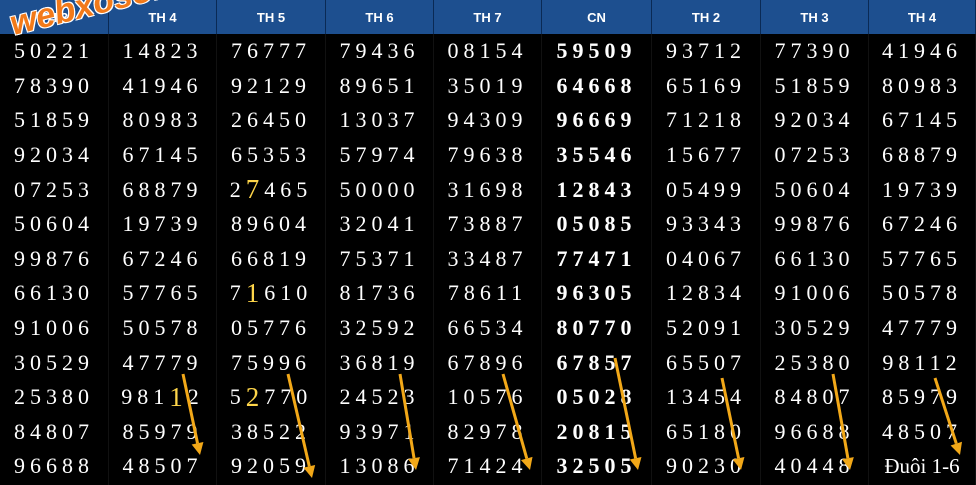 This screenshot has height=485, width=976. What do you see at coordinates (706, 466) in the screenshot?
I see `result-number: 90230` at bounding box center [706, 466].